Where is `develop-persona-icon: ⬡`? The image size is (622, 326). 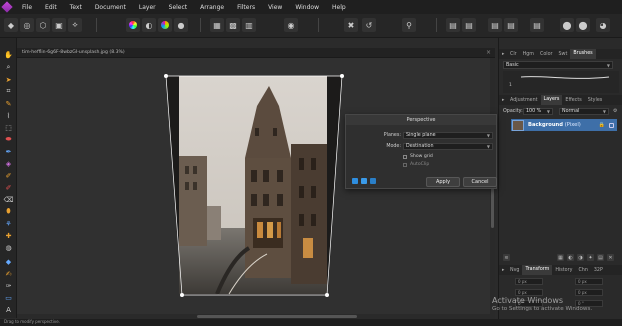 develop-persona-icon: ⬡ is located at coordinates (43, 25).